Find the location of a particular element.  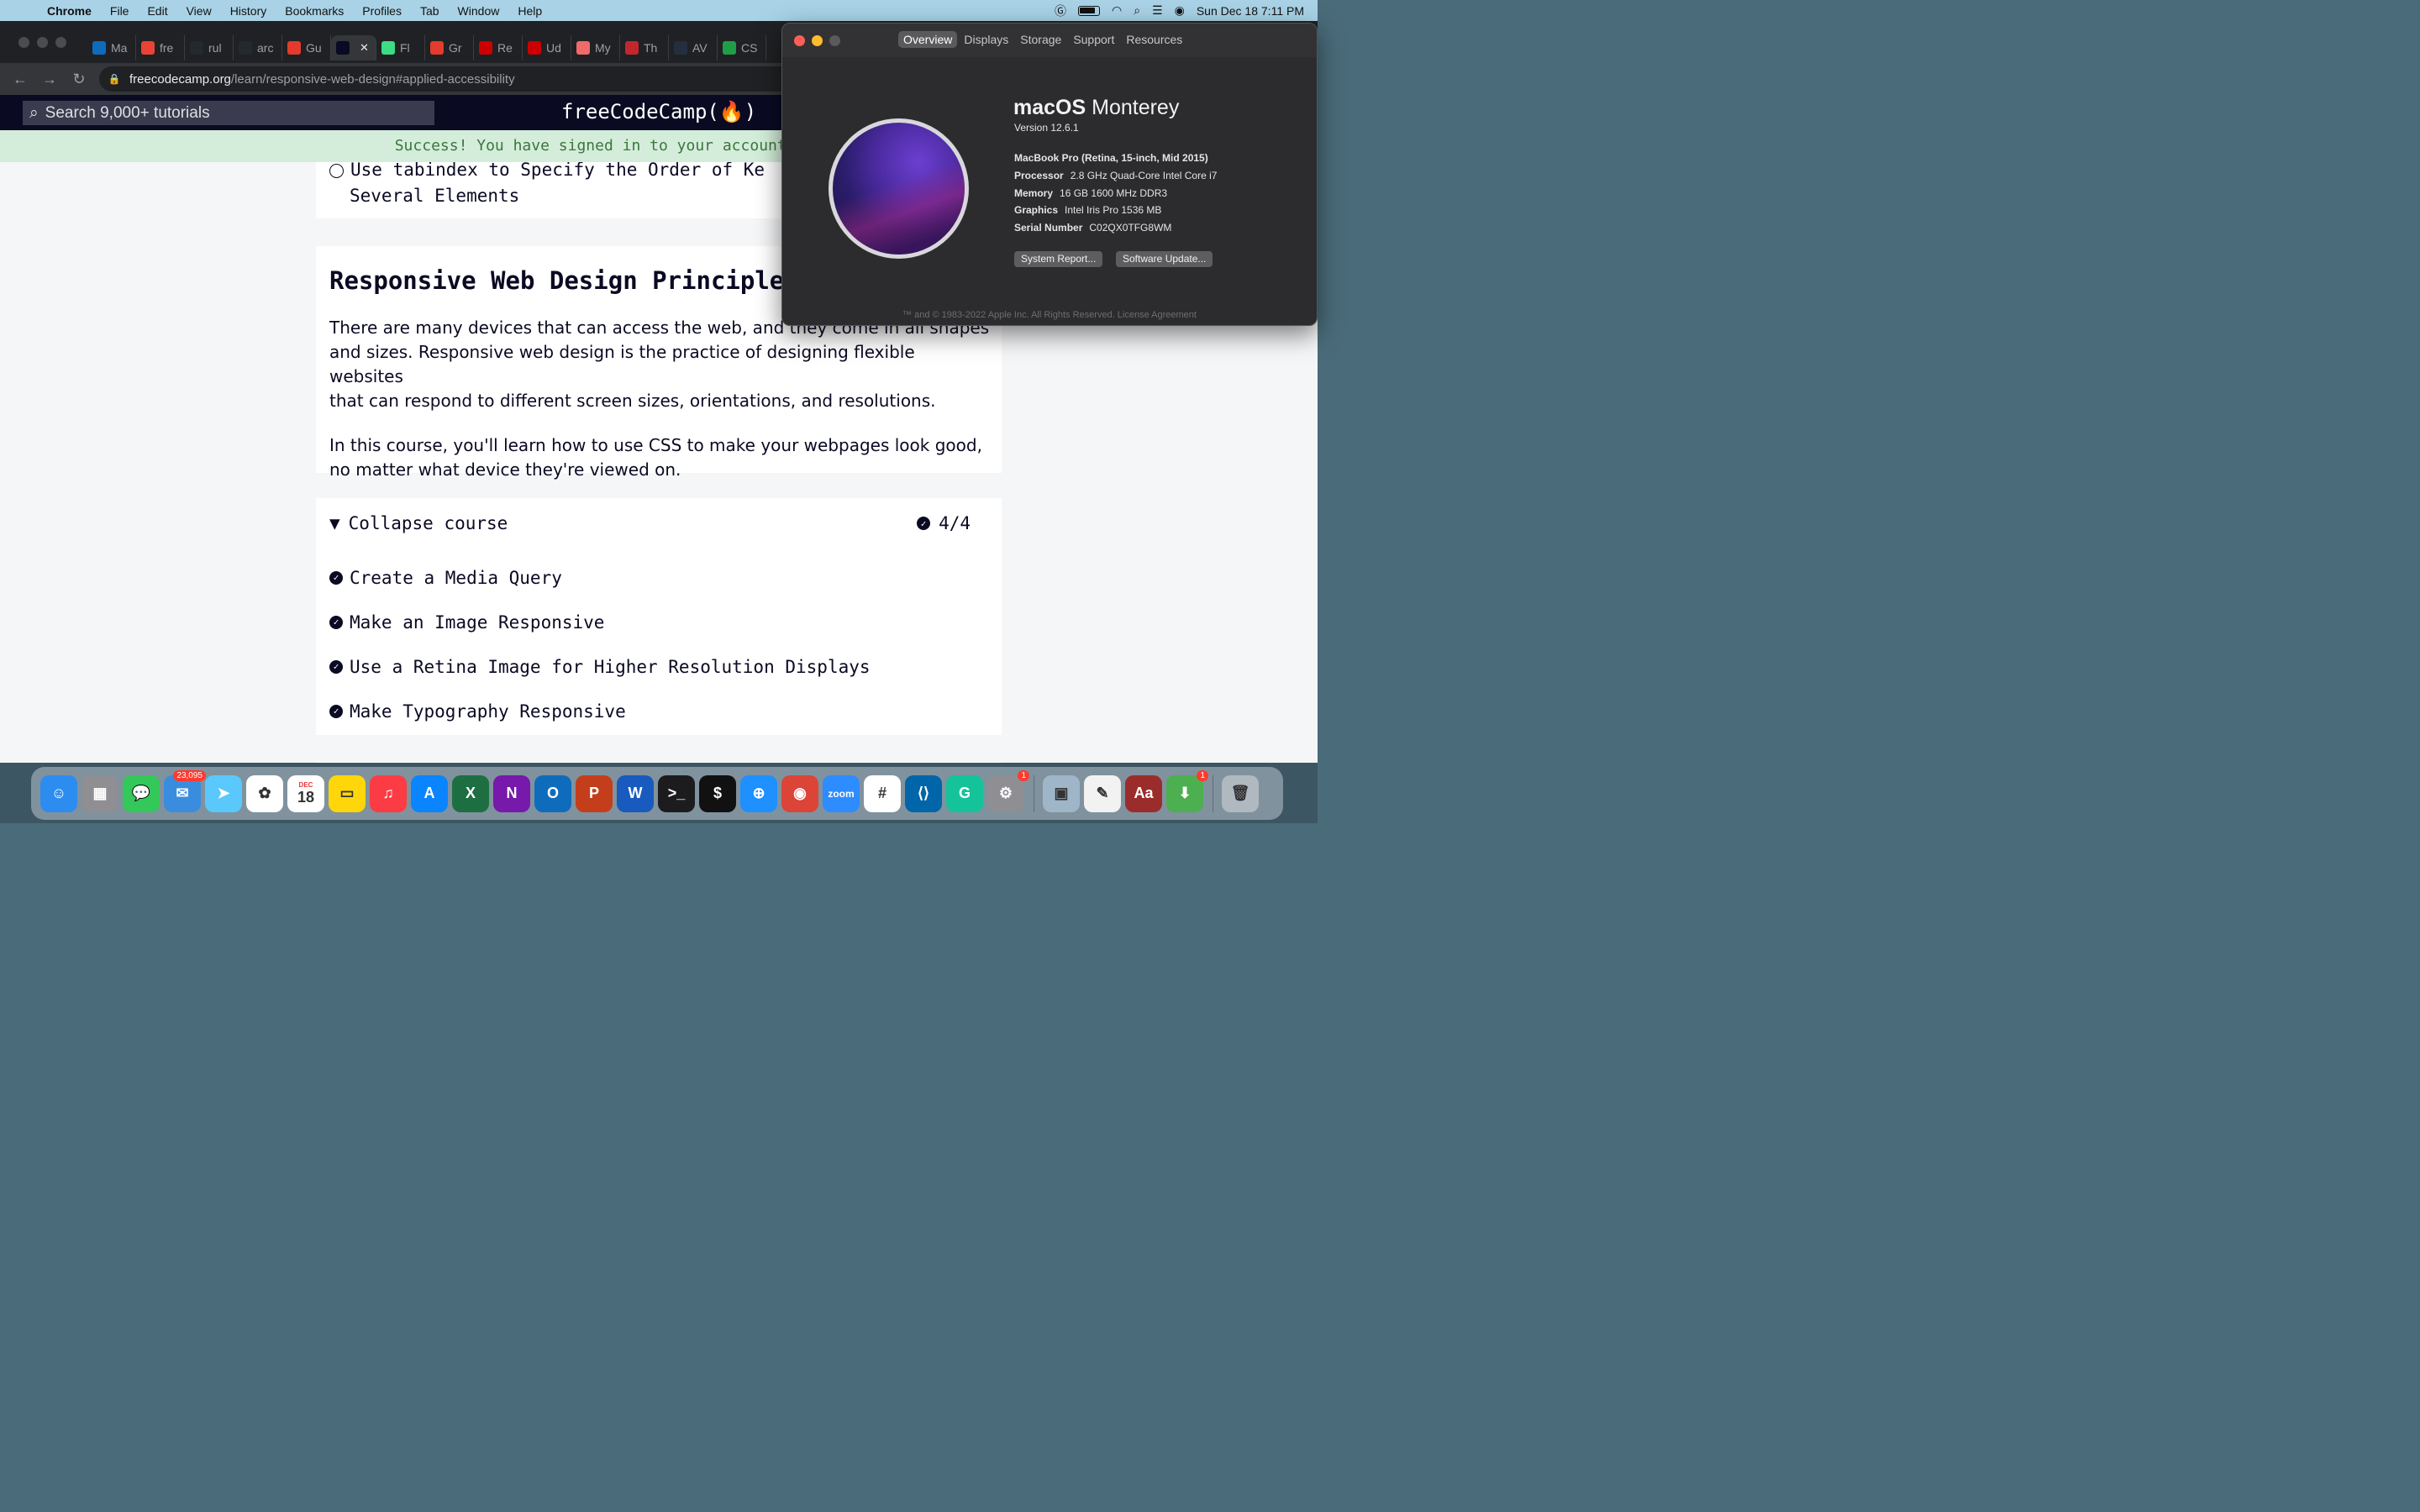

tab-resources: Resources is located at coordinates (1154, 39).